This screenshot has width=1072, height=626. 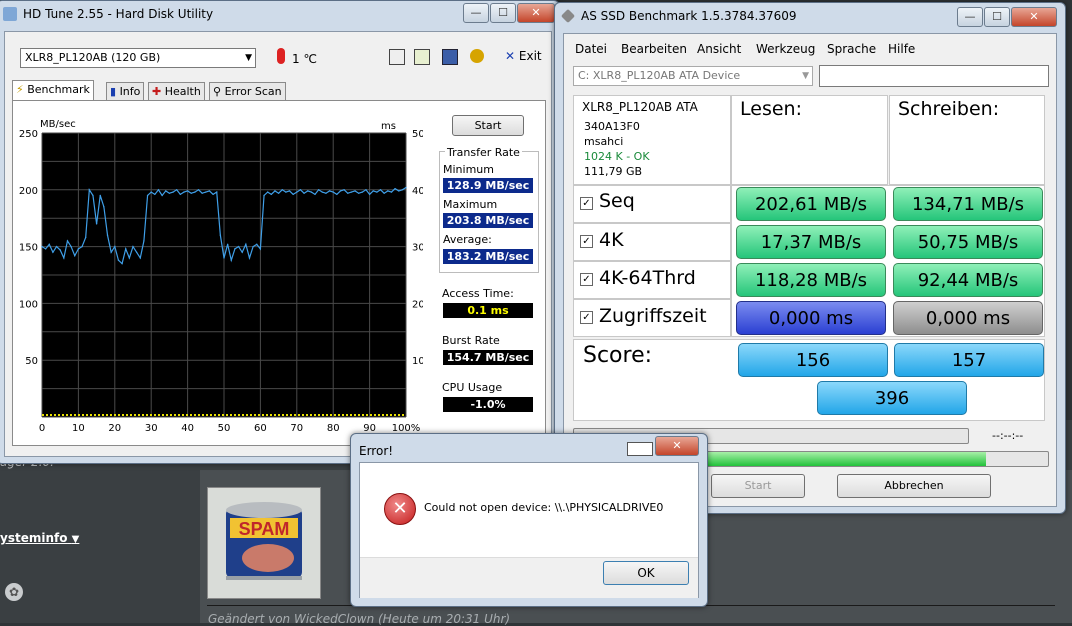 What do you see at coordinates (483, 152) in the screenshot?
I see `transfer-rate-label: Transfer Rate` at bounding box center [483, 152].